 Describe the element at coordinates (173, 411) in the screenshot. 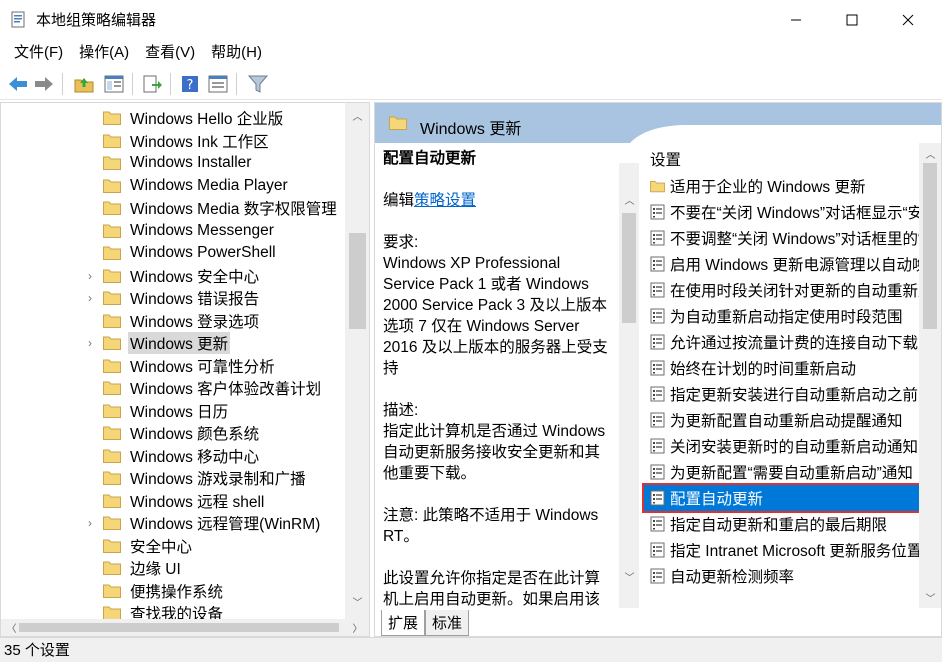

I see `tree-item: Windows 日历` at that location.